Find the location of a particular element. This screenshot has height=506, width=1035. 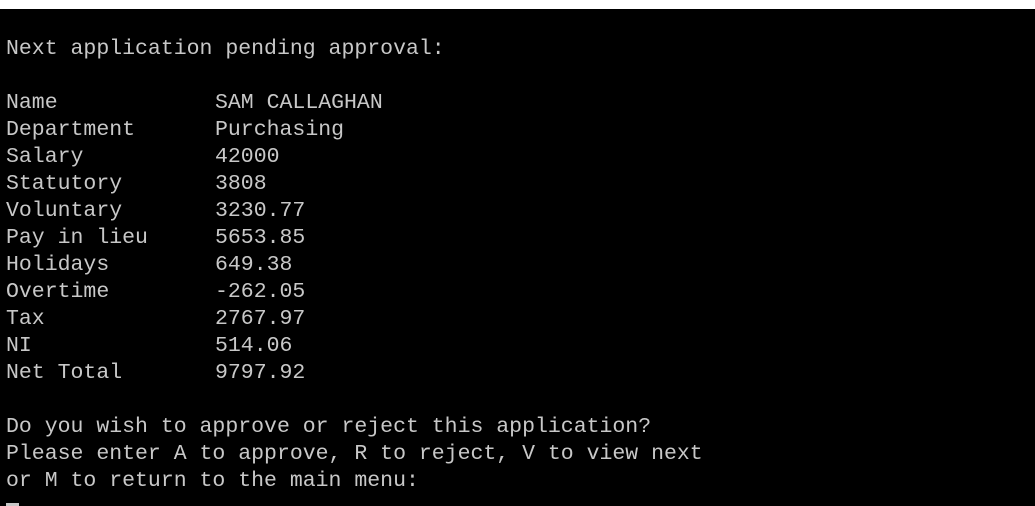

field-value-salary: 42000 is located at coordinates (247, 157).